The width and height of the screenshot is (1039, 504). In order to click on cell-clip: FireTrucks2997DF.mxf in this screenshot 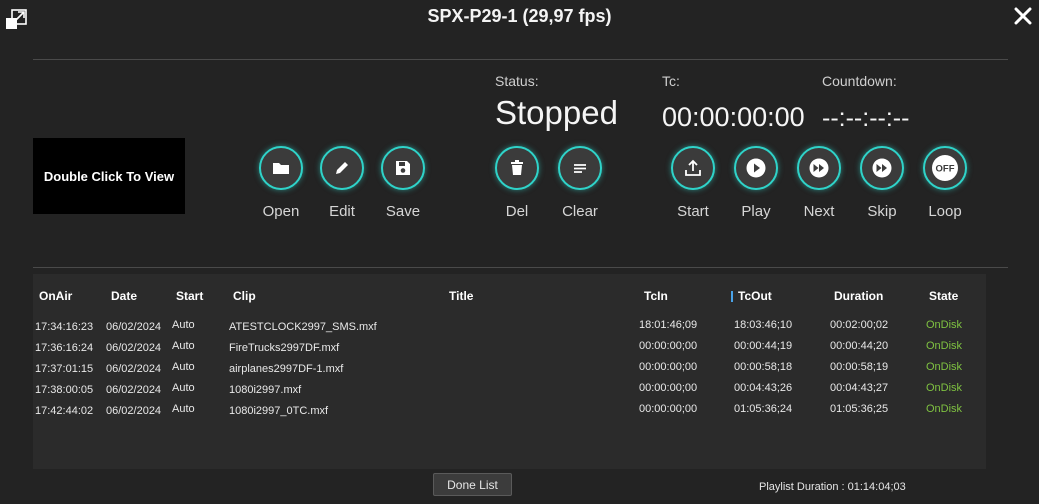, I will do `click(284, 348)`.